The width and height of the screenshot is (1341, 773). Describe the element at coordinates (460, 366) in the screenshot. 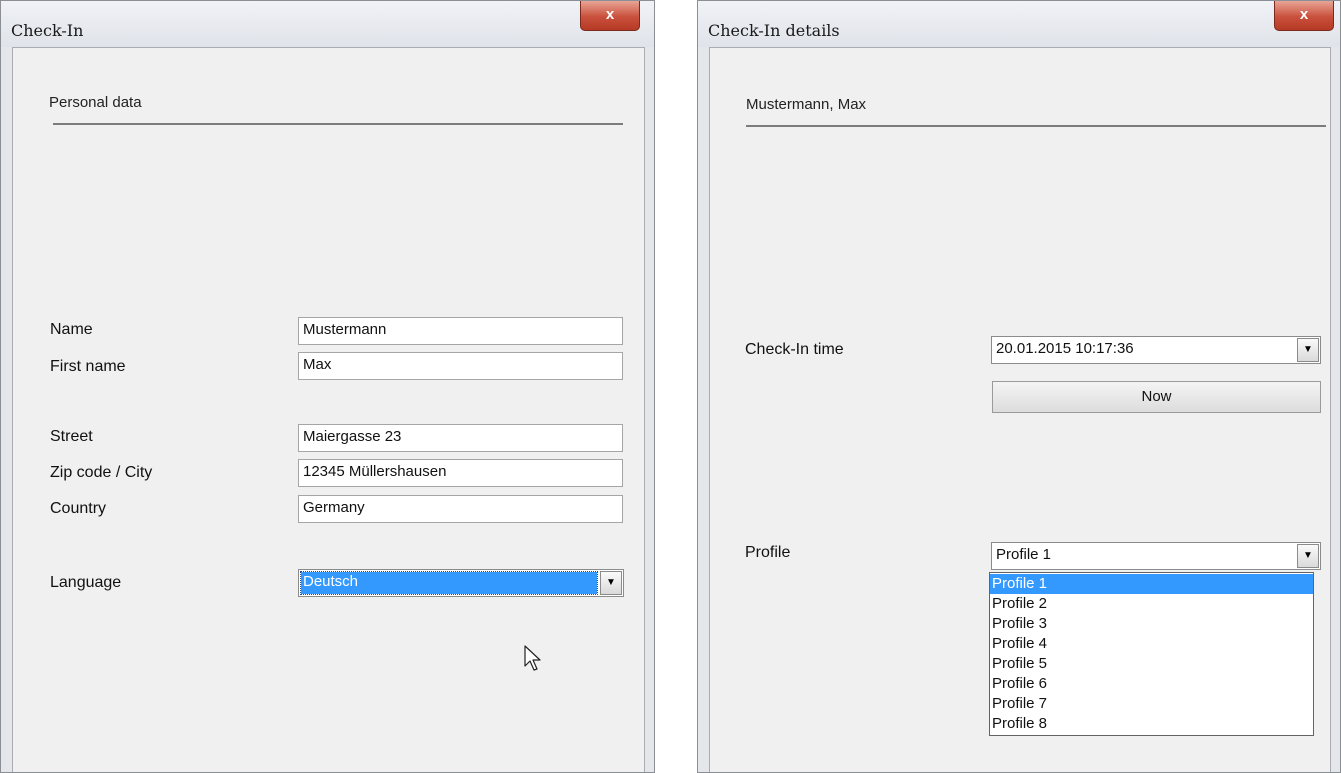

I see `first-name-field: Max` at that location.